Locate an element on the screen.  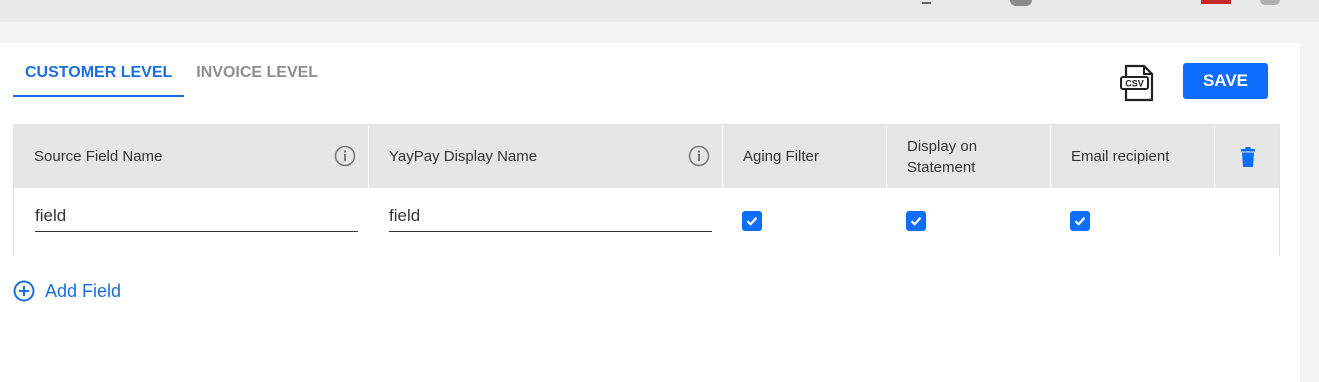
save-button: SAVE is located at coordinates (1225, 81).